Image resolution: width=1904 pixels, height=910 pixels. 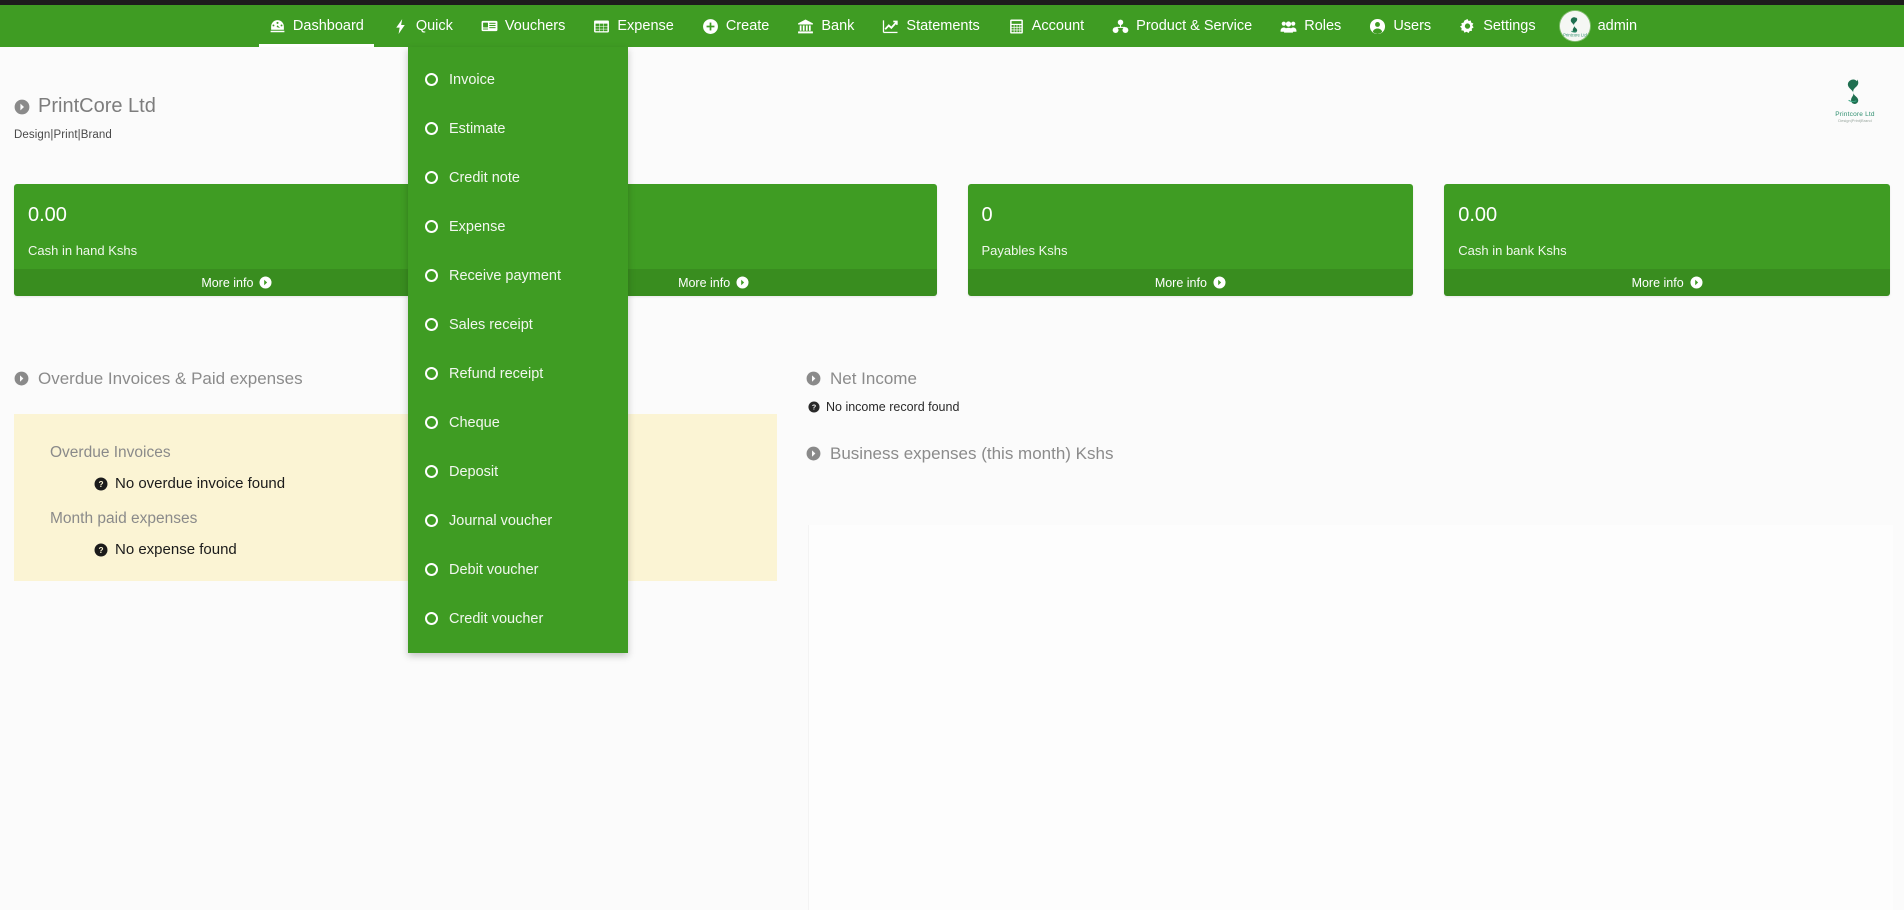 What do you see at coordinates (170, 378) in the screenshot?
I see `section-title: Overdue Invoices & Paid expenses` at bounding box center [170, 378].